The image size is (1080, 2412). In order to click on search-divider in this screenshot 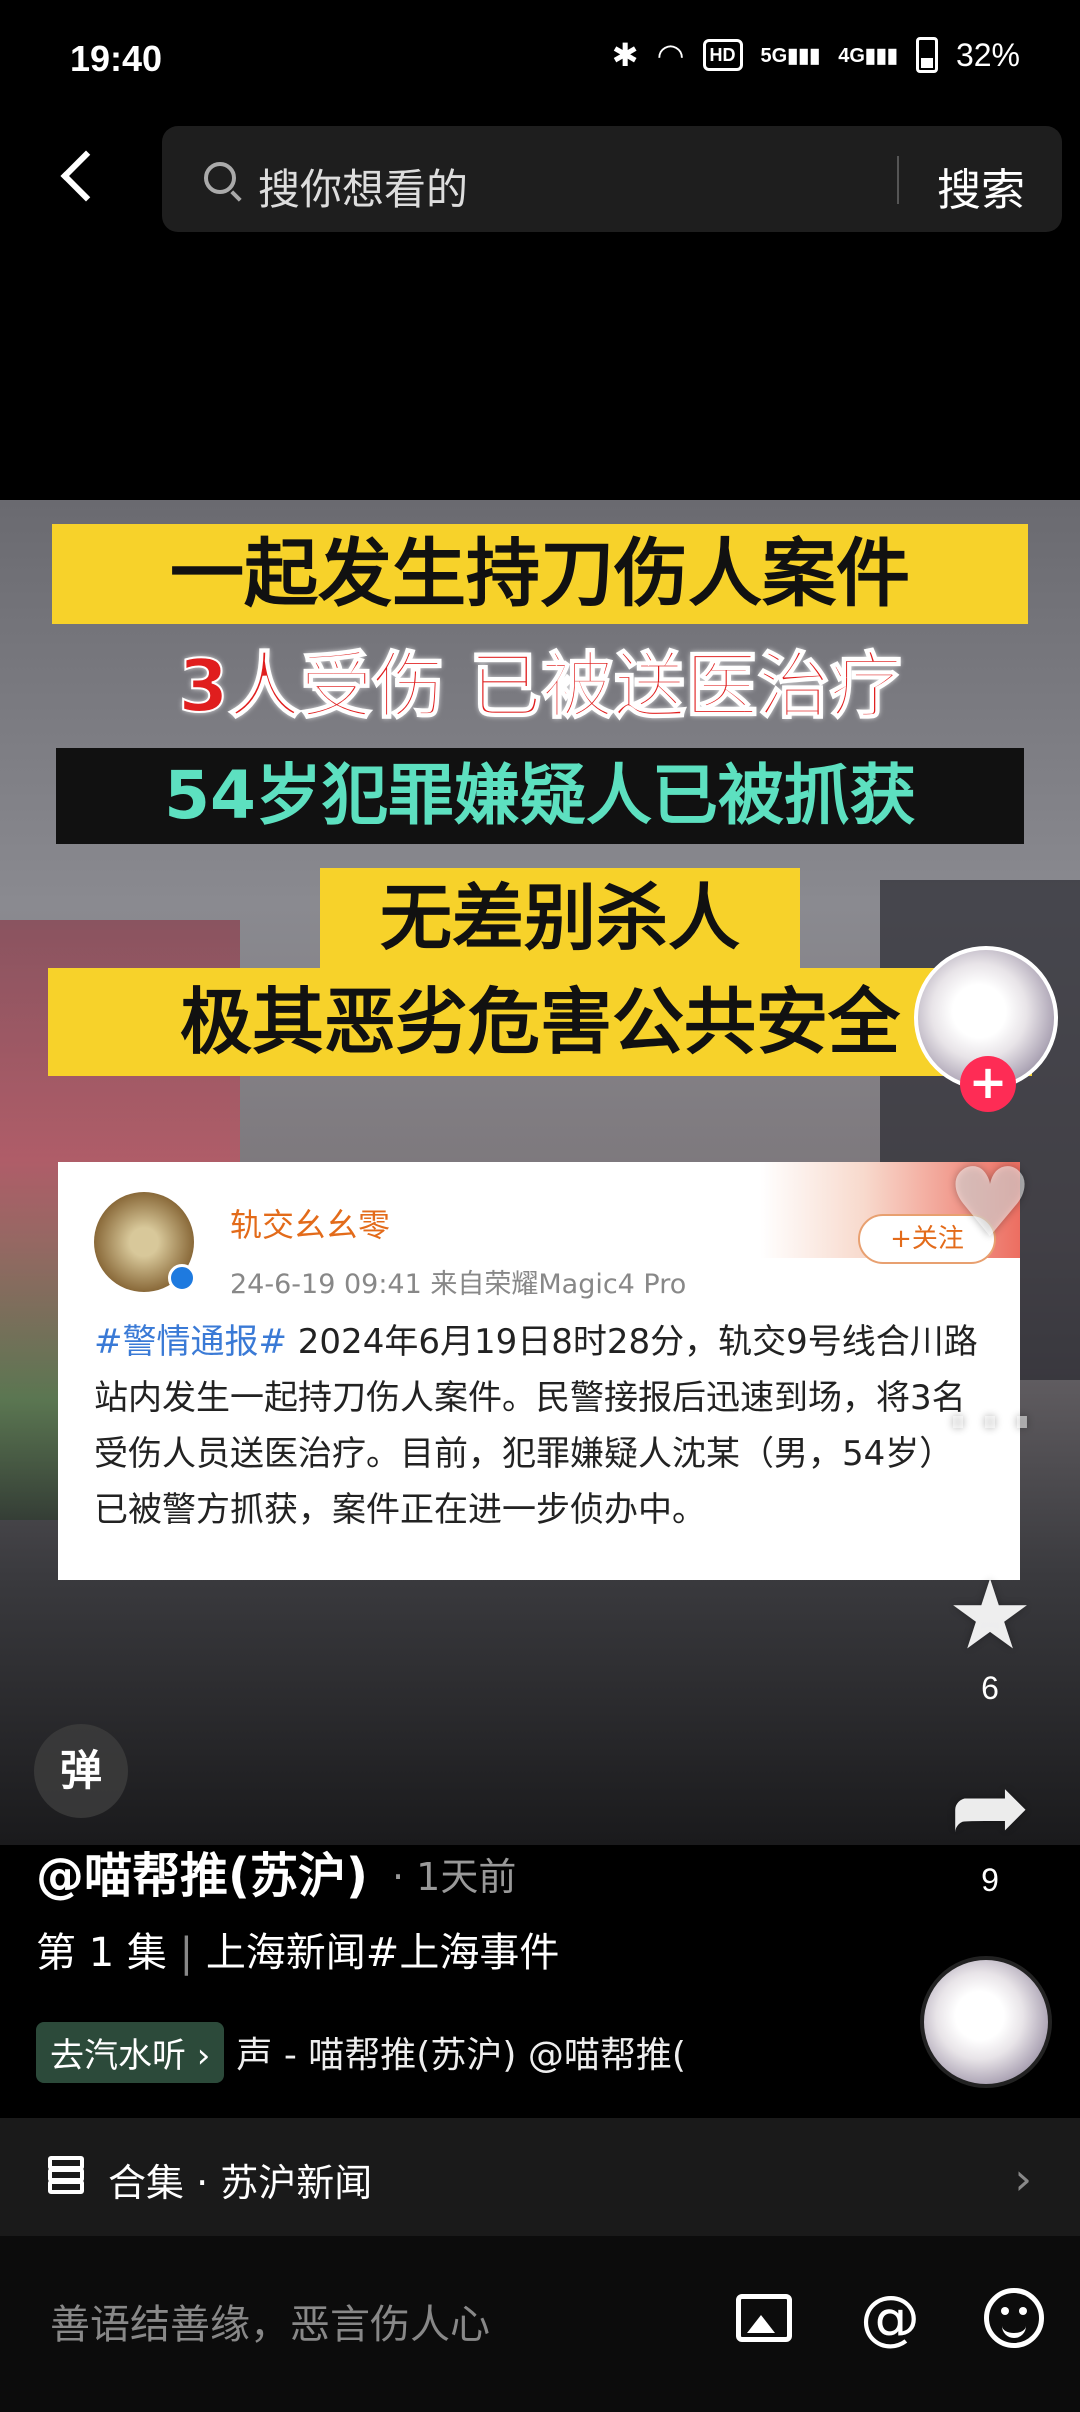, I will do `click(898, 180)`.